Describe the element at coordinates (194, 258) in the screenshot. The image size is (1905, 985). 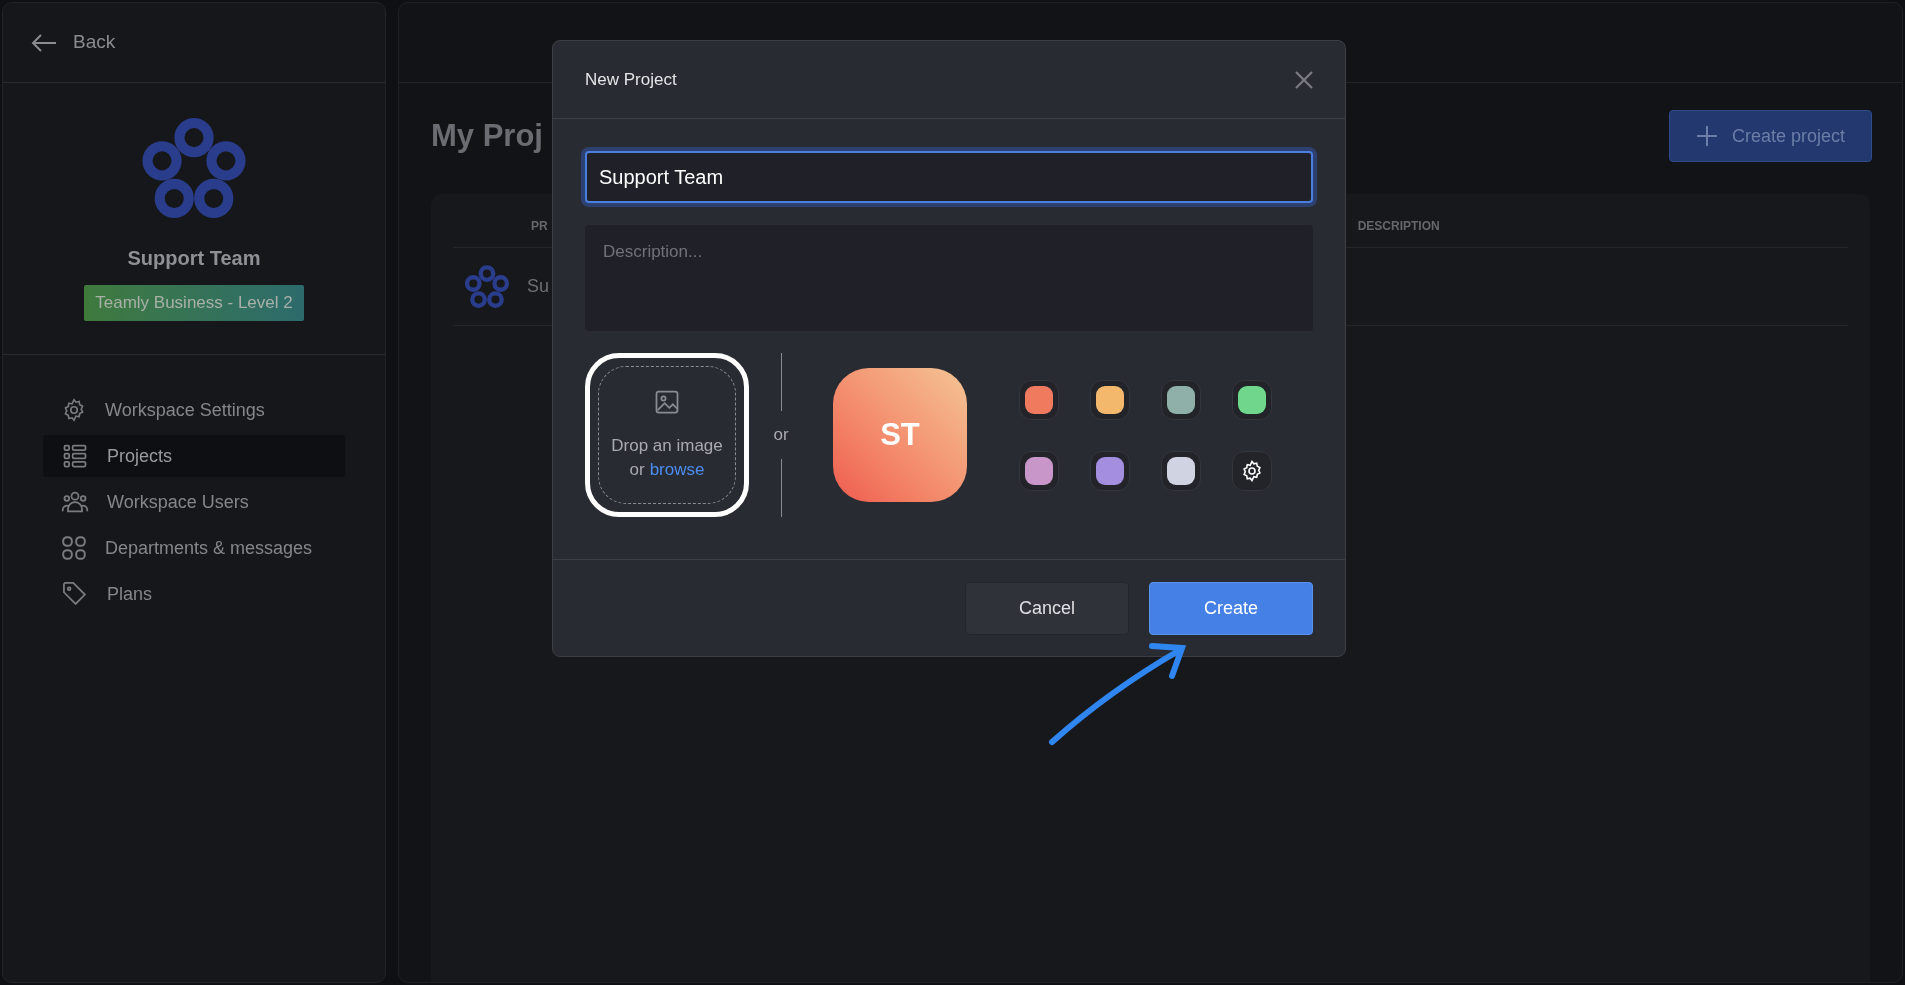
I see `workspace-name: Support Team` at that location.